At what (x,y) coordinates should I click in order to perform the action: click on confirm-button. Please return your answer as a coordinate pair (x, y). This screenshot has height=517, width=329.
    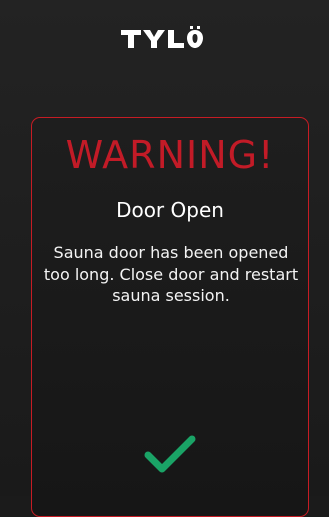
    Looking at the image, I should click on (170, 455).